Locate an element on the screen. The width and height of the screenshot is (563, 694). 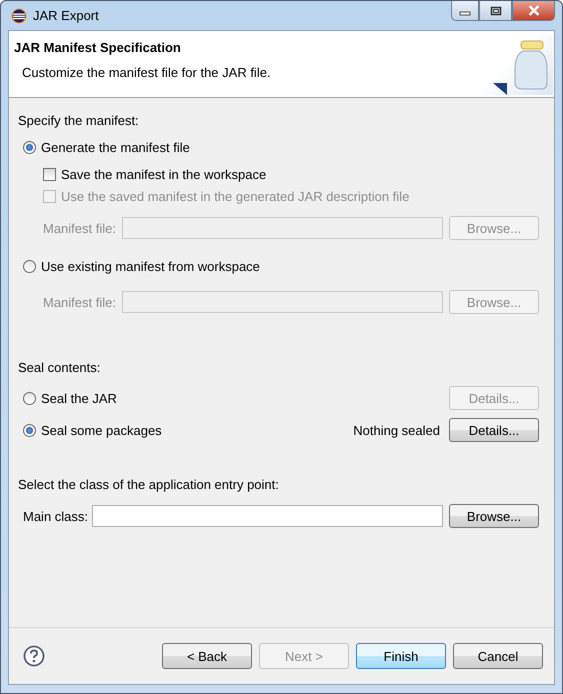
radio-label: Use existing manifest from workspace is located at coordinates (150, 266).